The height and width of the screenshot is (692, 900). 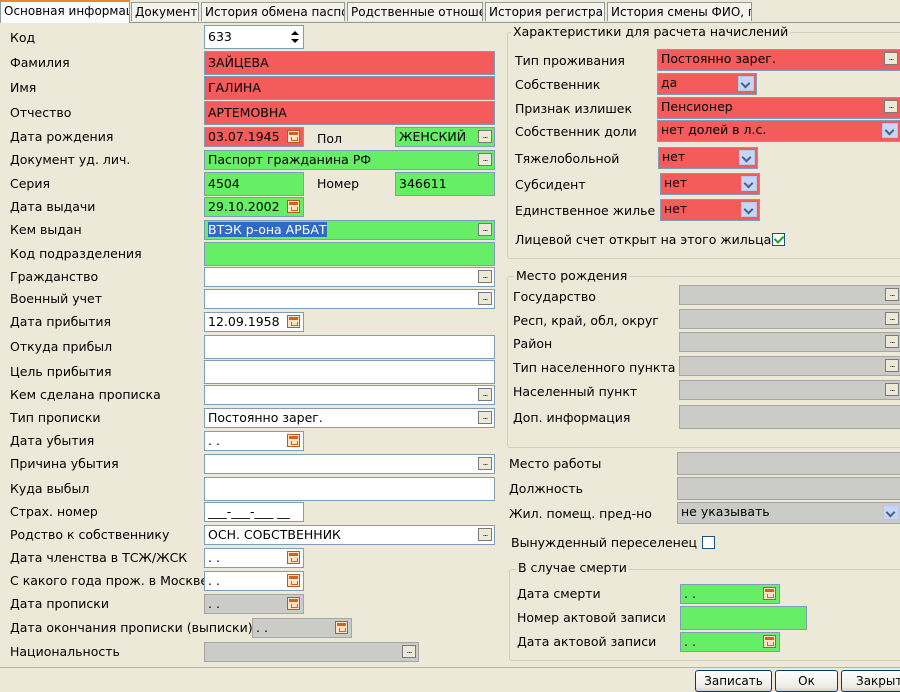 What do you see at coordinates (349, 254) in the screenshot?
I see `dept-code-field` at bounding box center [349, 254].